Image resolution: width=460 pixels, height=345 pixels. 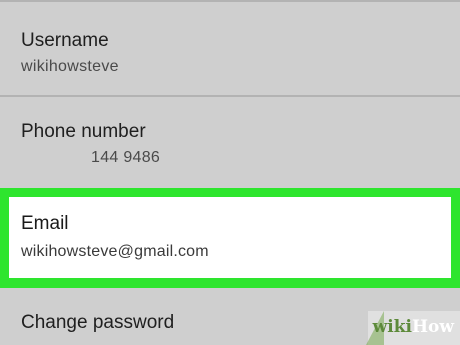 What do you see at coordinates (115, 251) in the screenshot?
I see `email-value: wikihowsteve@gmail.com` at bounding box center [115, 251].